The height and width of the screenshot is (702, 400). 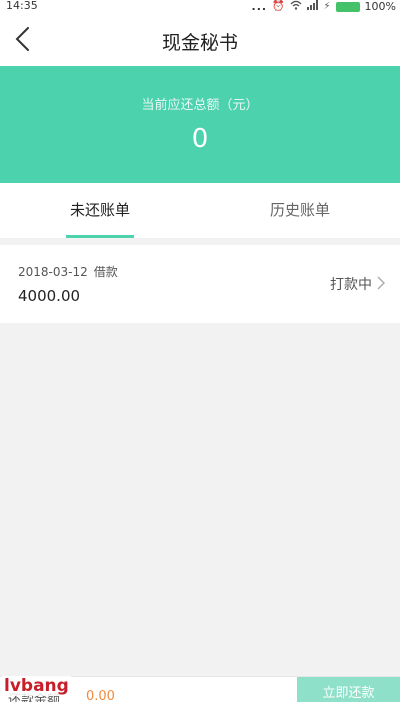 What do you see at coordinates (200, 284) in the screenshot?
I see `loan-list-item: 2018-03-12 借款 4000.00 打款中` at bounding box center [200, 284].